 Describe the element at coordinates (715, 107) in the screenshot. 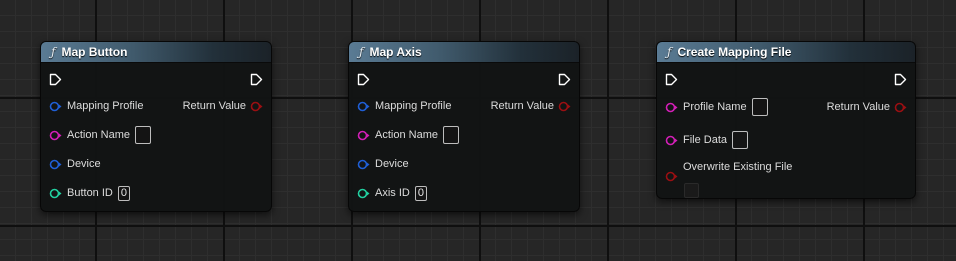

I see `pin-label: Profile Name` at that location.